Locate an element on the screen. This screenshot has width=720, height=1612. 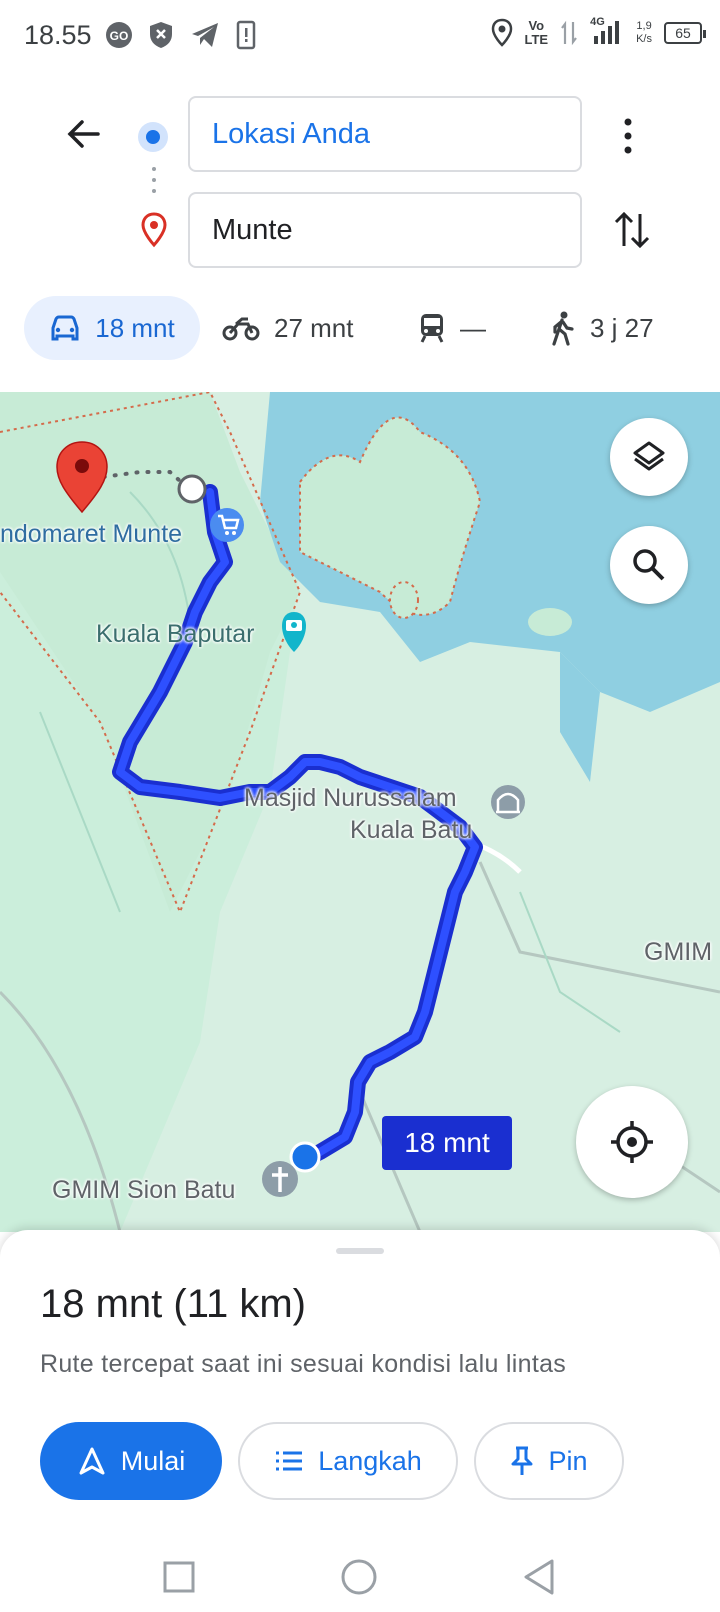
svg-text: GO is located at coordinates (119, 36).